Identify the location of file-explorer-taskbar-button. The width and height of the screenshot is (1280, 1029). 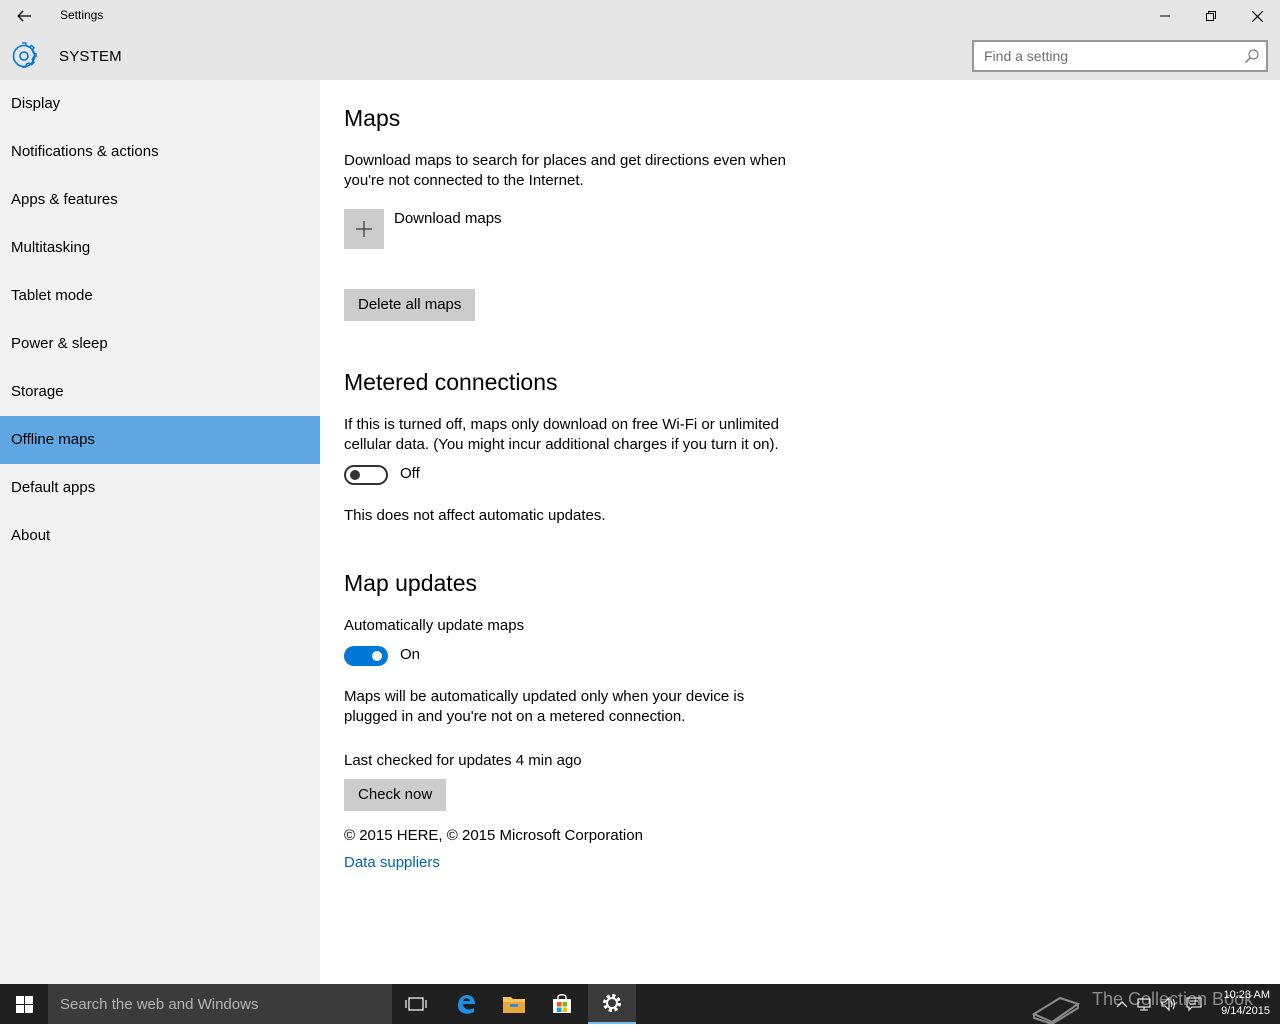
(514, 1004).